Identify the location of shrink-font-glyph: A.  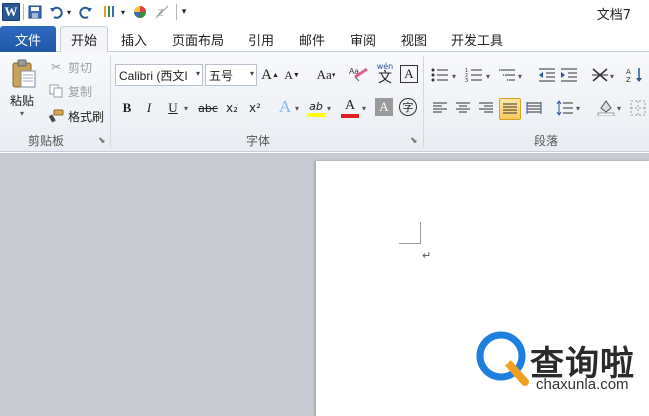
(288, 74).